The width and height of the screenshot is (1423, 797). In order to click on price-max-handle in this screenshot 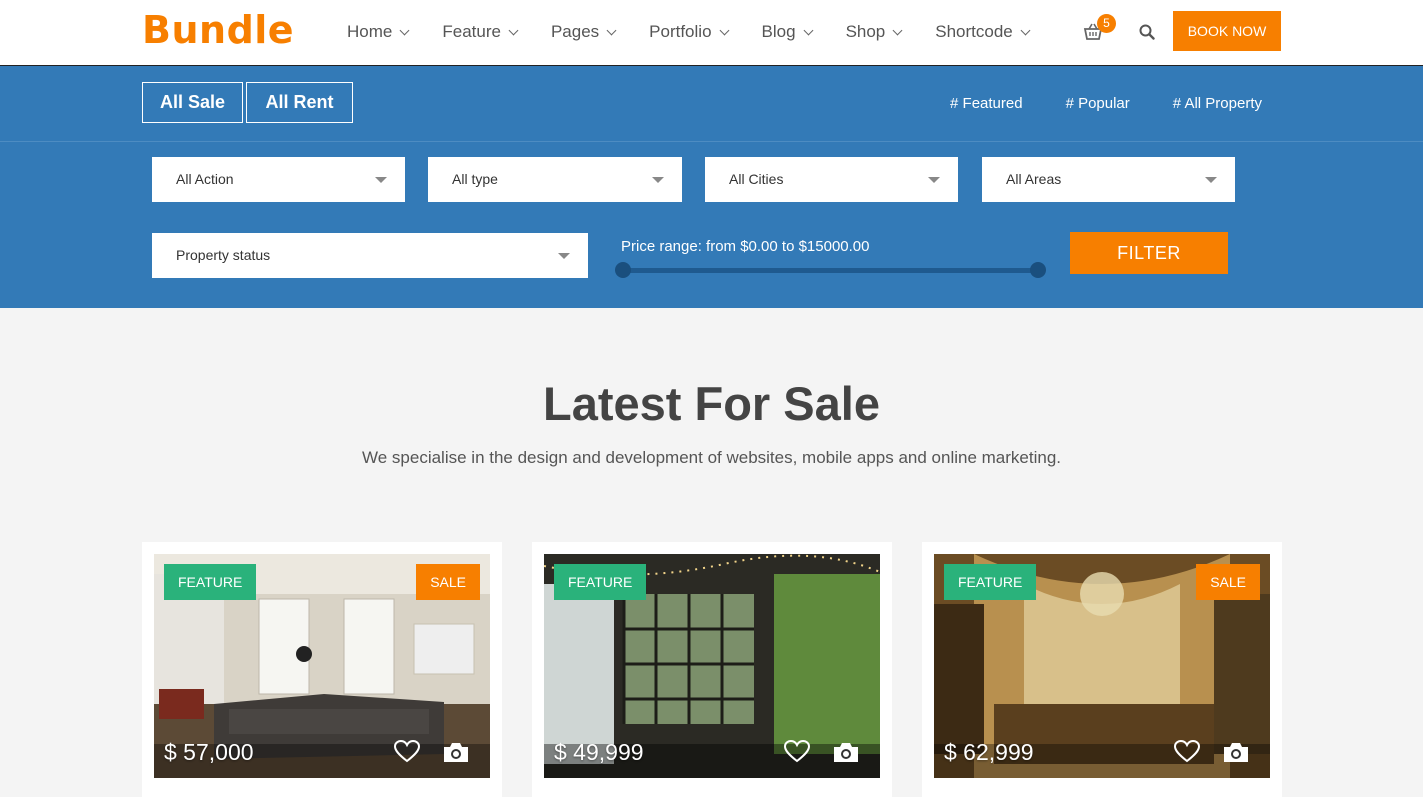, I will do `click(1038, 270)`.